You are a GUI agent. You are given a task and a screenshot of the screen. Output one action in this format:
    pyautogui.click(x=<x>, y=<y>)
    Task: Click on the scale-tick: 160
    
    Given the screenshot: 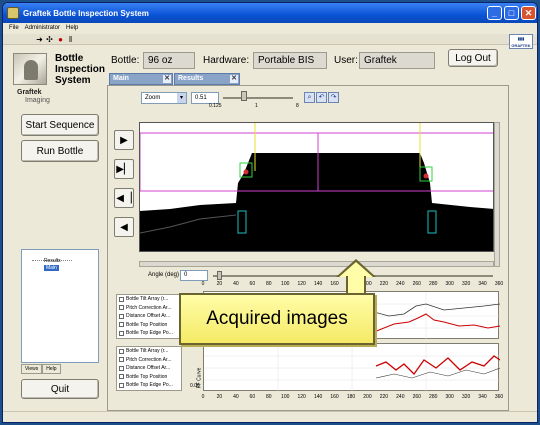 What is the action you would take?
    pyautogui.click(x=334, y=397)
    